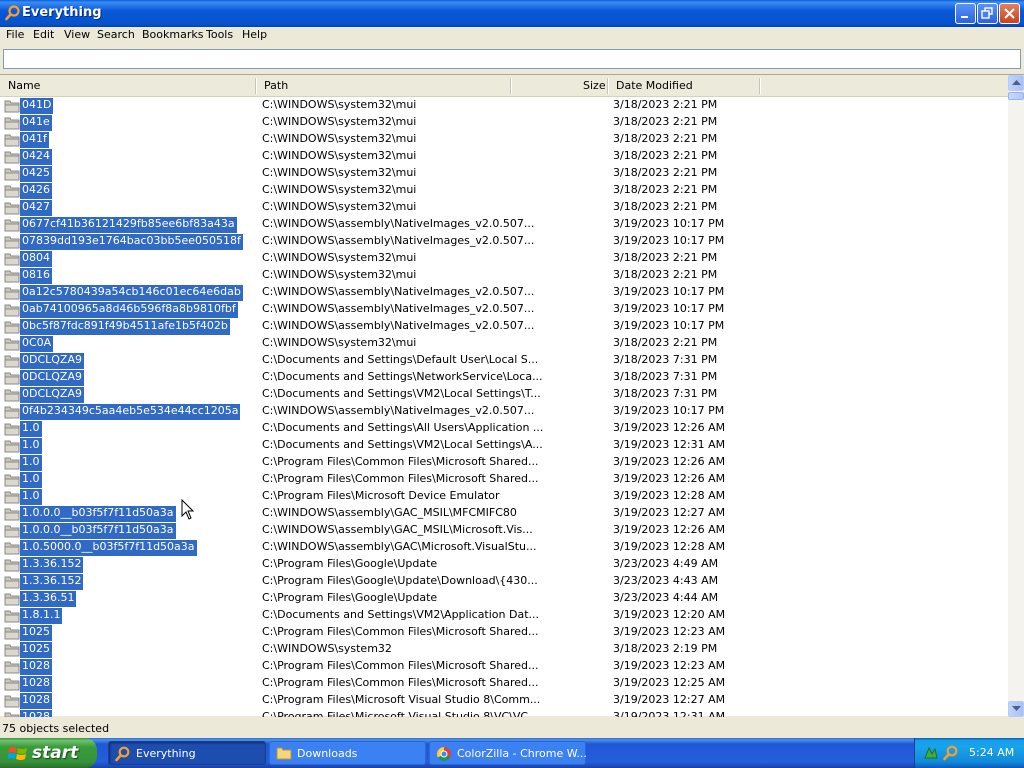 The width and height of the screenshot is (1024, 768). I want to click on menu-view: View, so click(77, 34).